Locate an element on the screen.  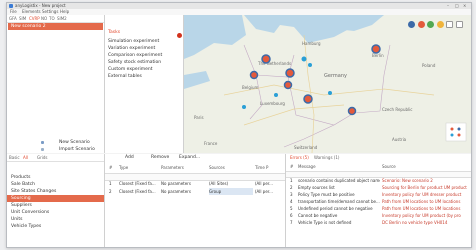
table-item-units: Units is located at coordinates (56, 219).